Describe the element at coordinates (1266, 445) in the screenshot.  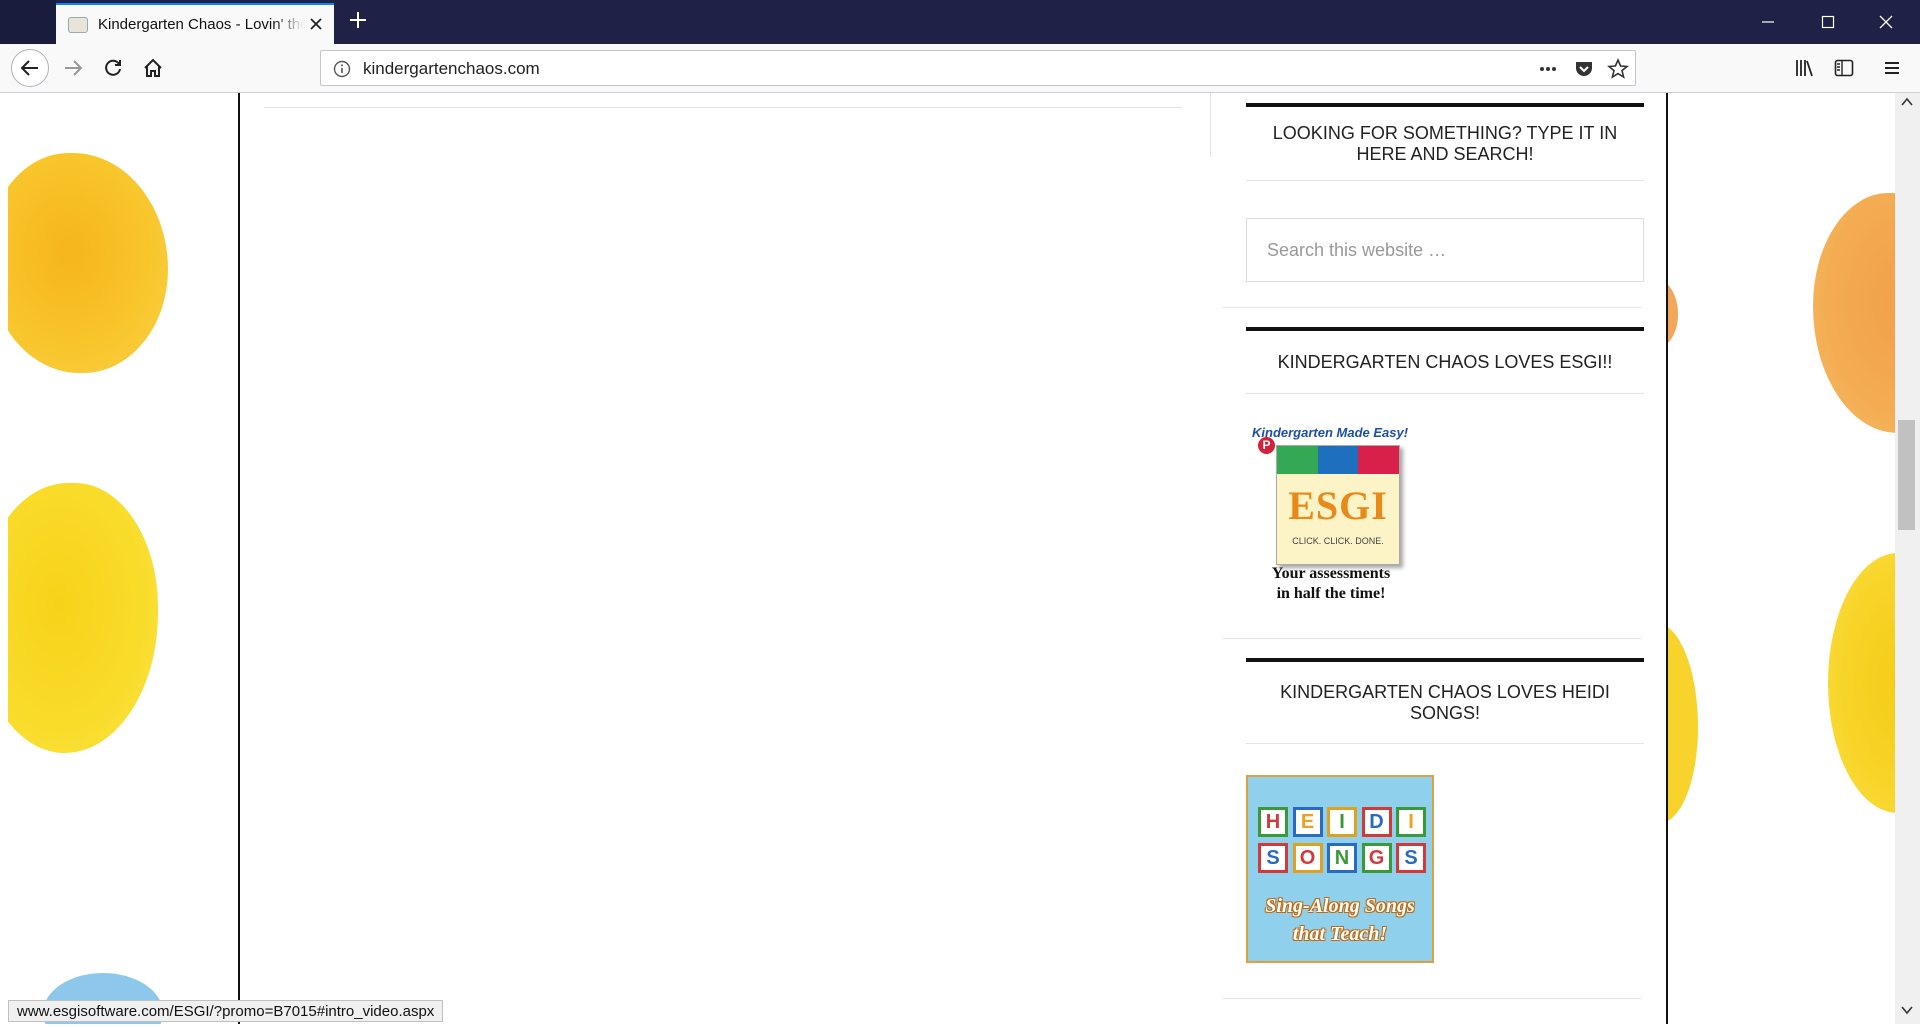
I see `pinterest-icon: P` at that location.